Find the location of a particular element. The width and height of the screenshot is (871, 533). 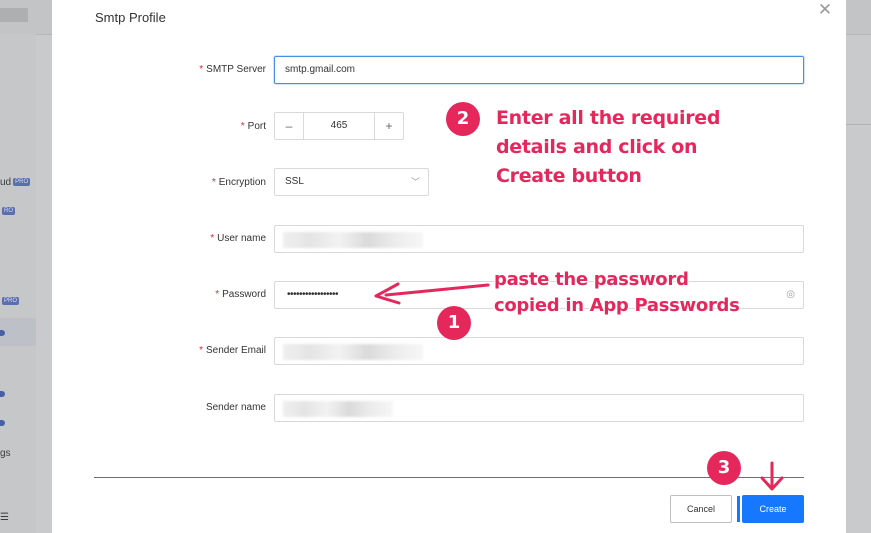

port-label: * Port is located at coordinates (253, 126).